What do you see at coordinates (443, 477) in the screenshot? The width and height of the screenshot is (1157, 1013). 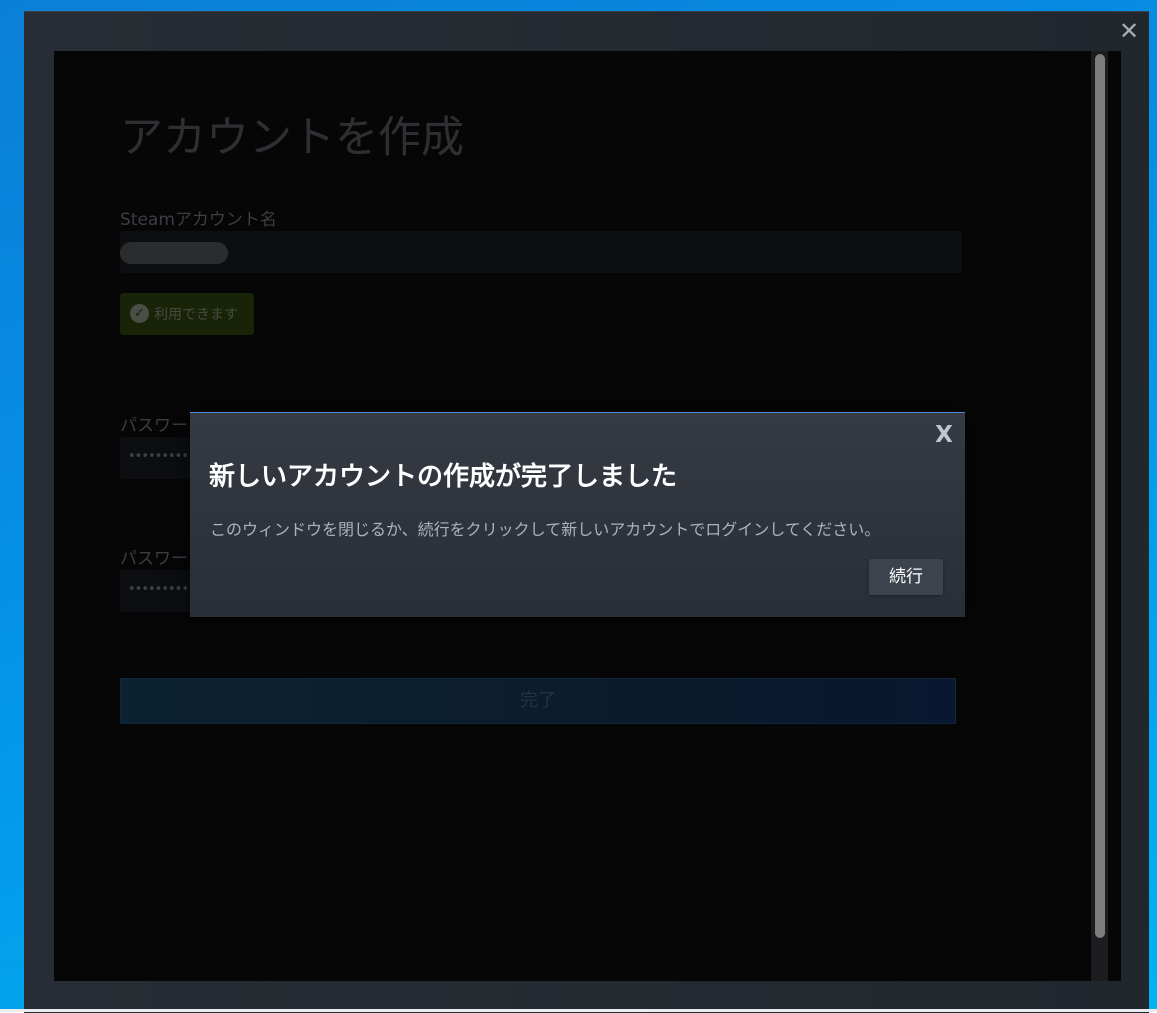 I see `modal-title: 新しいアカウントの作成が完了しました` at bounding box center [443, 477].